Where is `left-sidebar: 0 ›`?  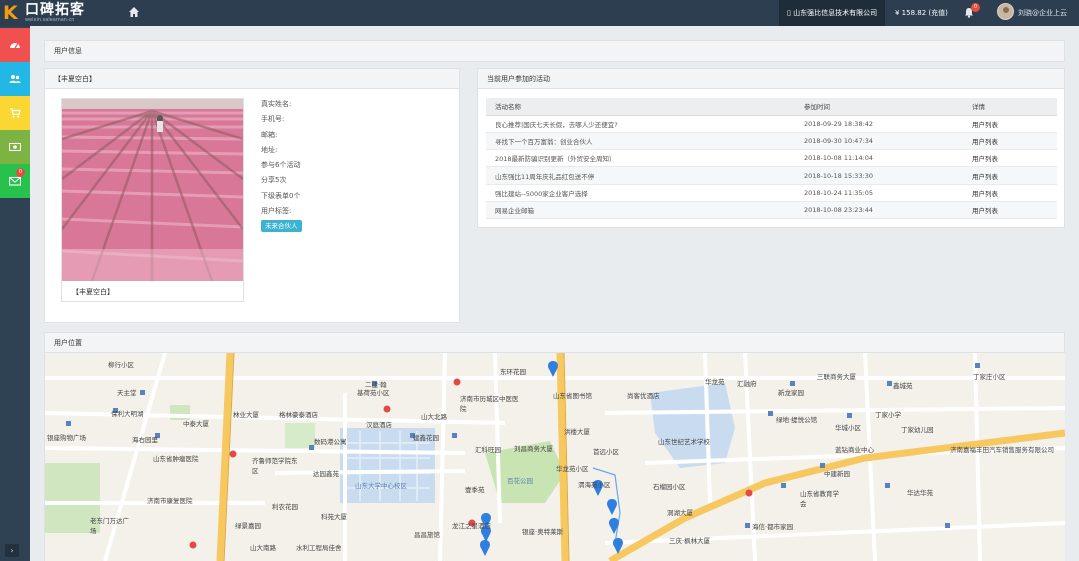
left-sidebar: 0 › is located at coordinates (15, 293).